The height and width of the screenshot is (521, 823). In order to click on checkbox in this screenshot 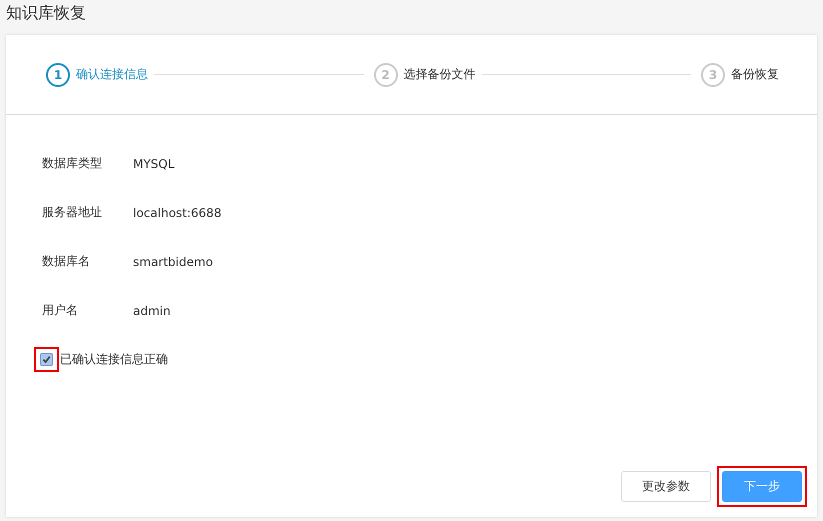, I will do `click(46, 359)`.